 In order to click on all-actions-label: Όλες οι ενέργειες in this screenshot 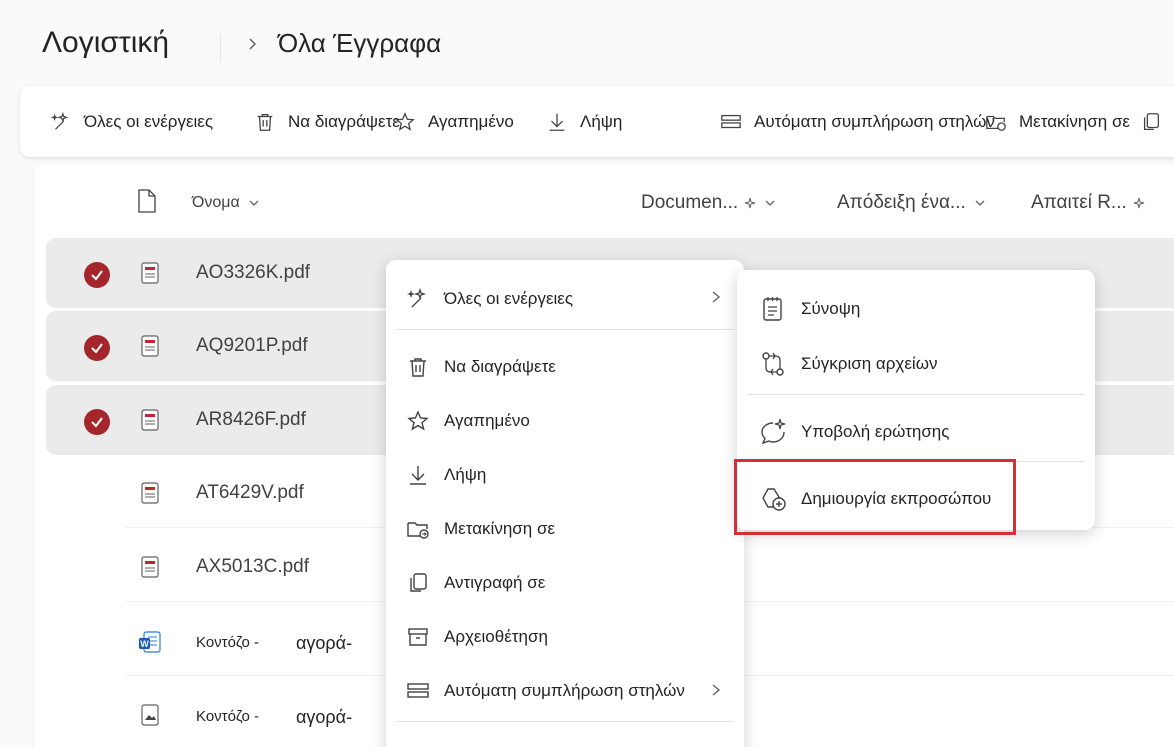, I will do `click(149, 121)`.